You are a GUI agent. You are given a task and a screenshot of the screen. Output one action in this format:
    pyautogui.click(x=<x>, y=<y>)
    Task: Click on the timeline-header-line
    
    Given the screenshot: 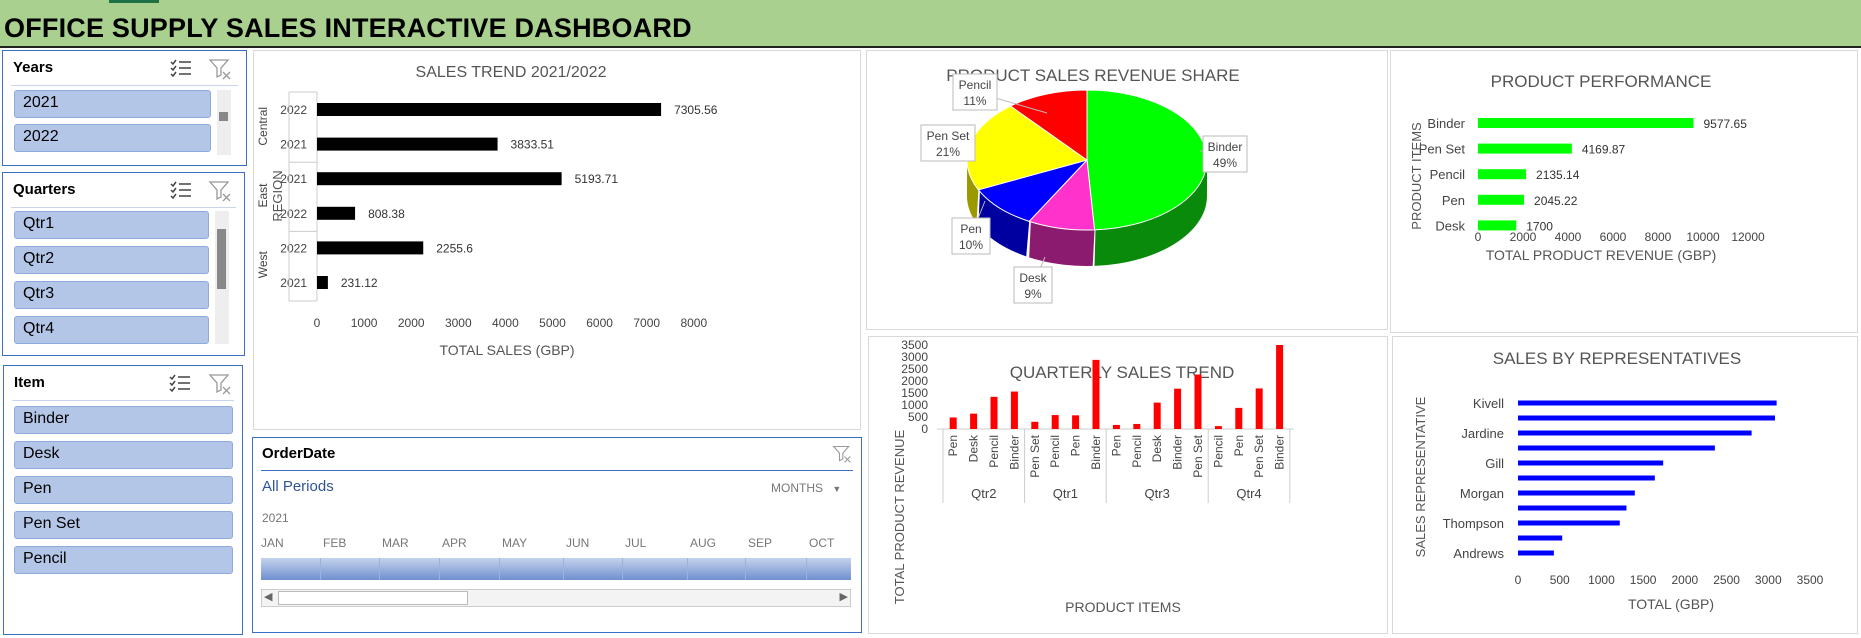 What is the action you would take?
    pyautogui.click(x=557, y=470)
    